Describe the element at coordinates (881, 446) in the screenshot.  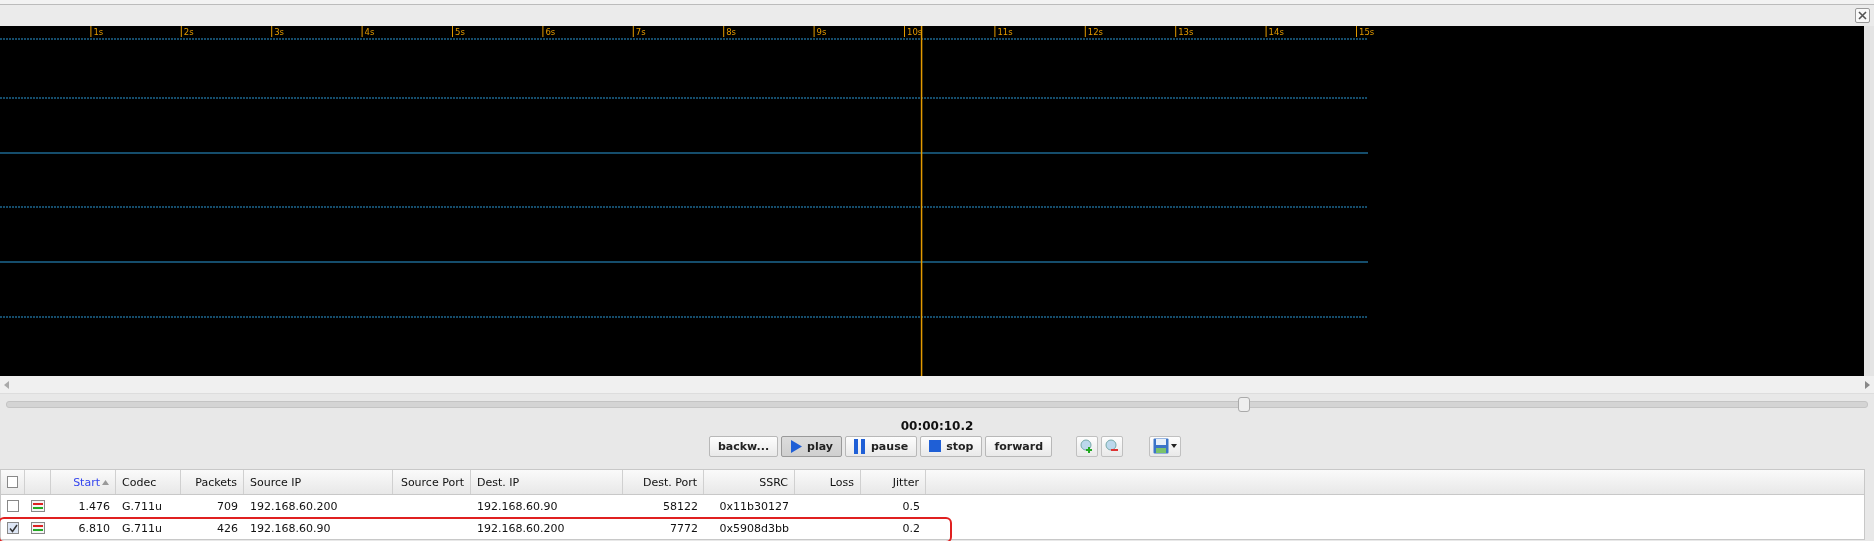
I see `pause-button: pause` at that location.